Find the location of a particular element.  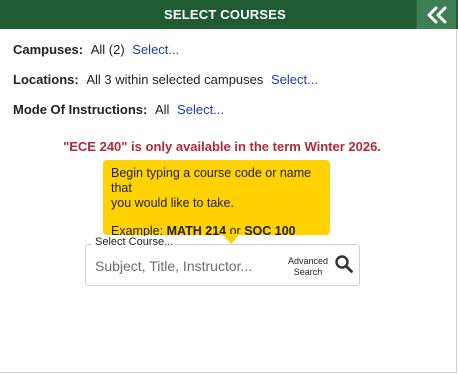

locations-value: All 3 within selected campuses is located at coordinates (175, 79).